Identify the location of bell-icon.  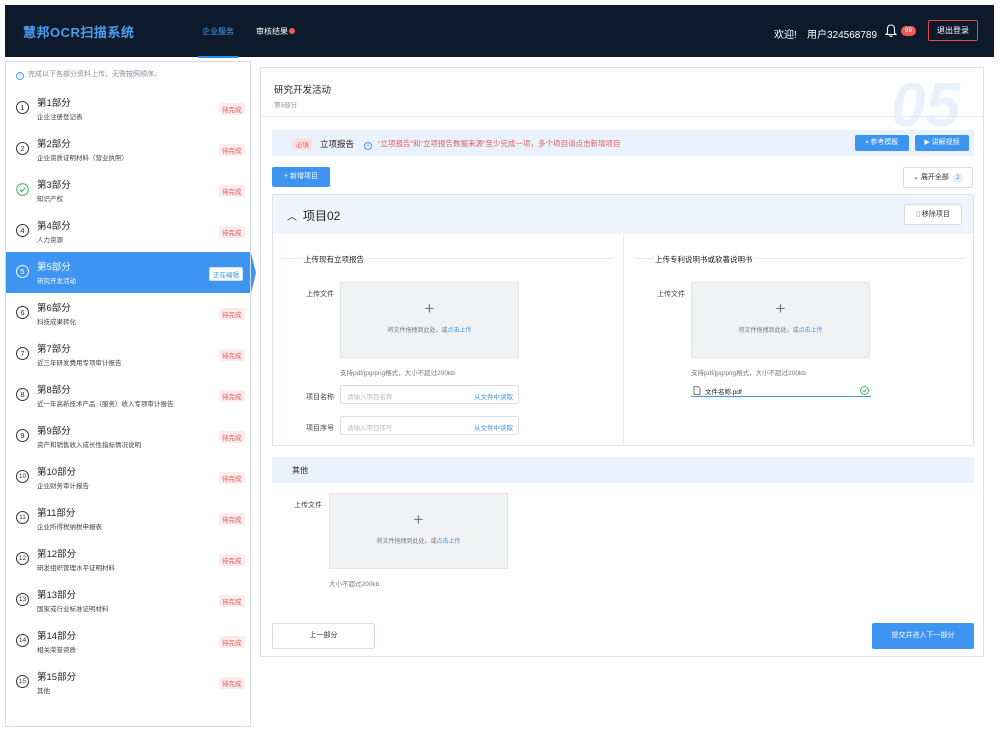
(891, 31).